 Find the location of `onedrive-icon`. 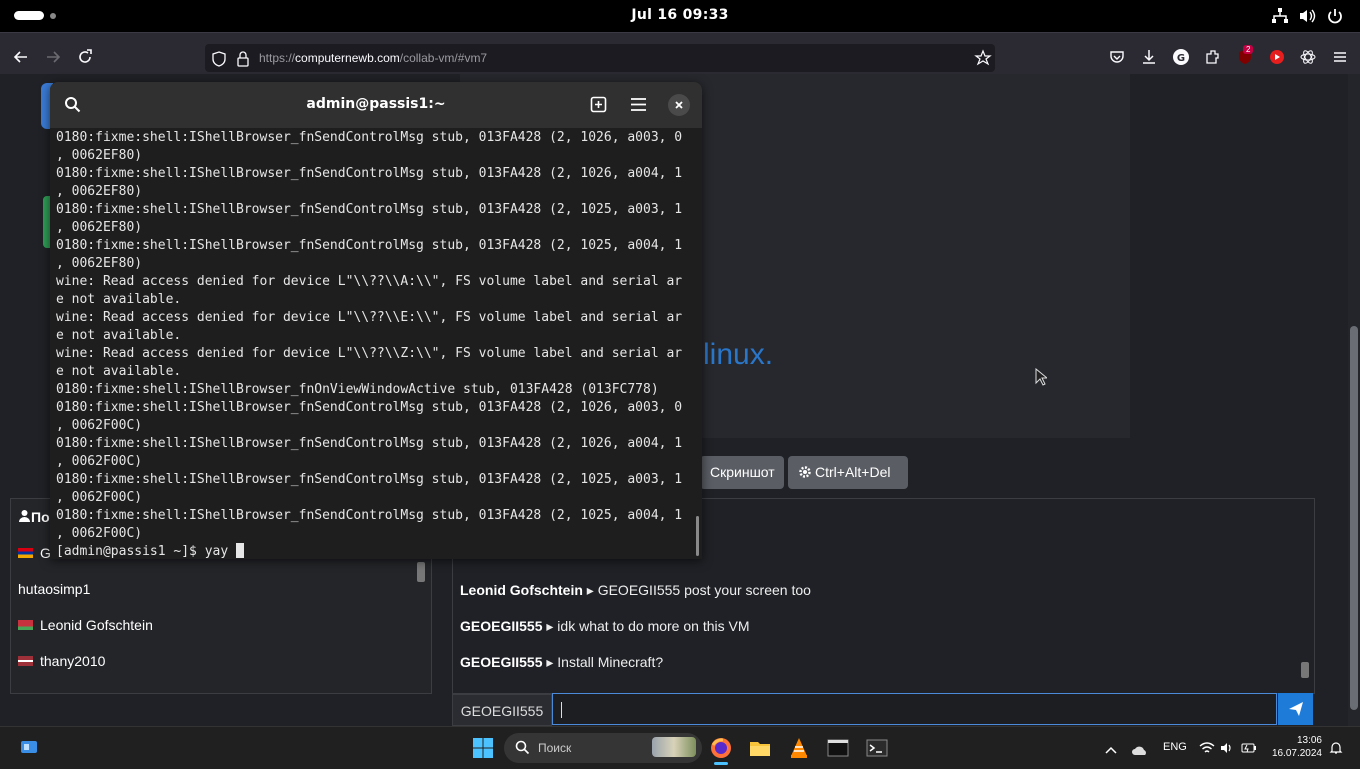

onedrive-icon is located at coordinates (1140, 750).